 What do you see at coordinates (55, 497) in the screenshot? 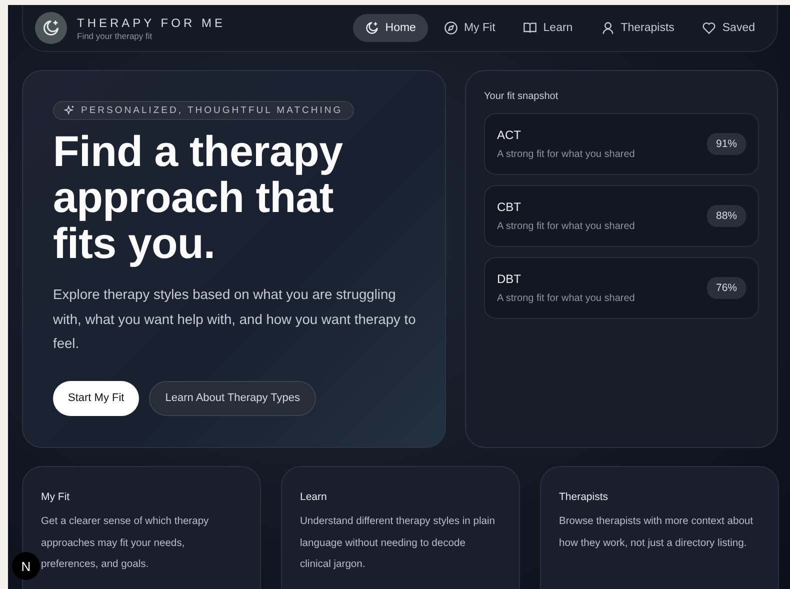
I see `feature-title: My Fit` at bounding box center [55, 497].